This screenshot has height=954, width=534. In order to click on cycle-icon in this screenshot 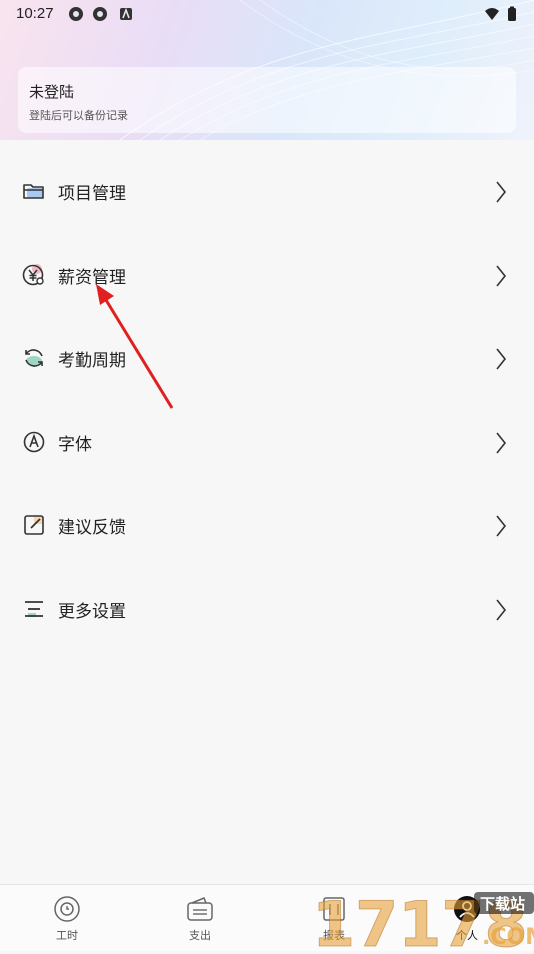, I will do `click(34, 358)`.